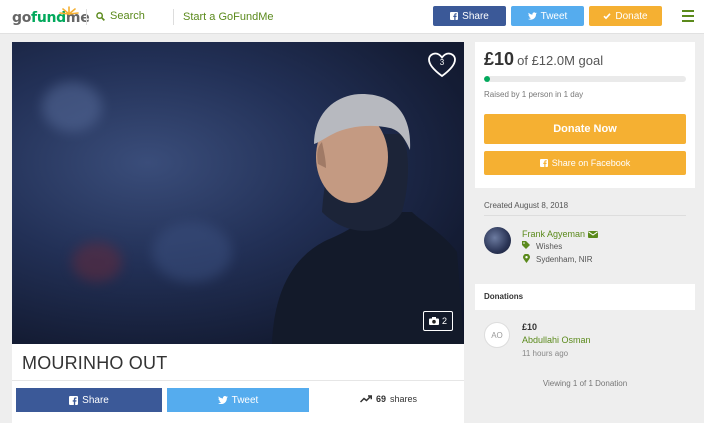  What do you see at coordinates (554, 16) in the screenshot?
I see `header-tweet-label: Tweet` at bounding box center [554, 16].